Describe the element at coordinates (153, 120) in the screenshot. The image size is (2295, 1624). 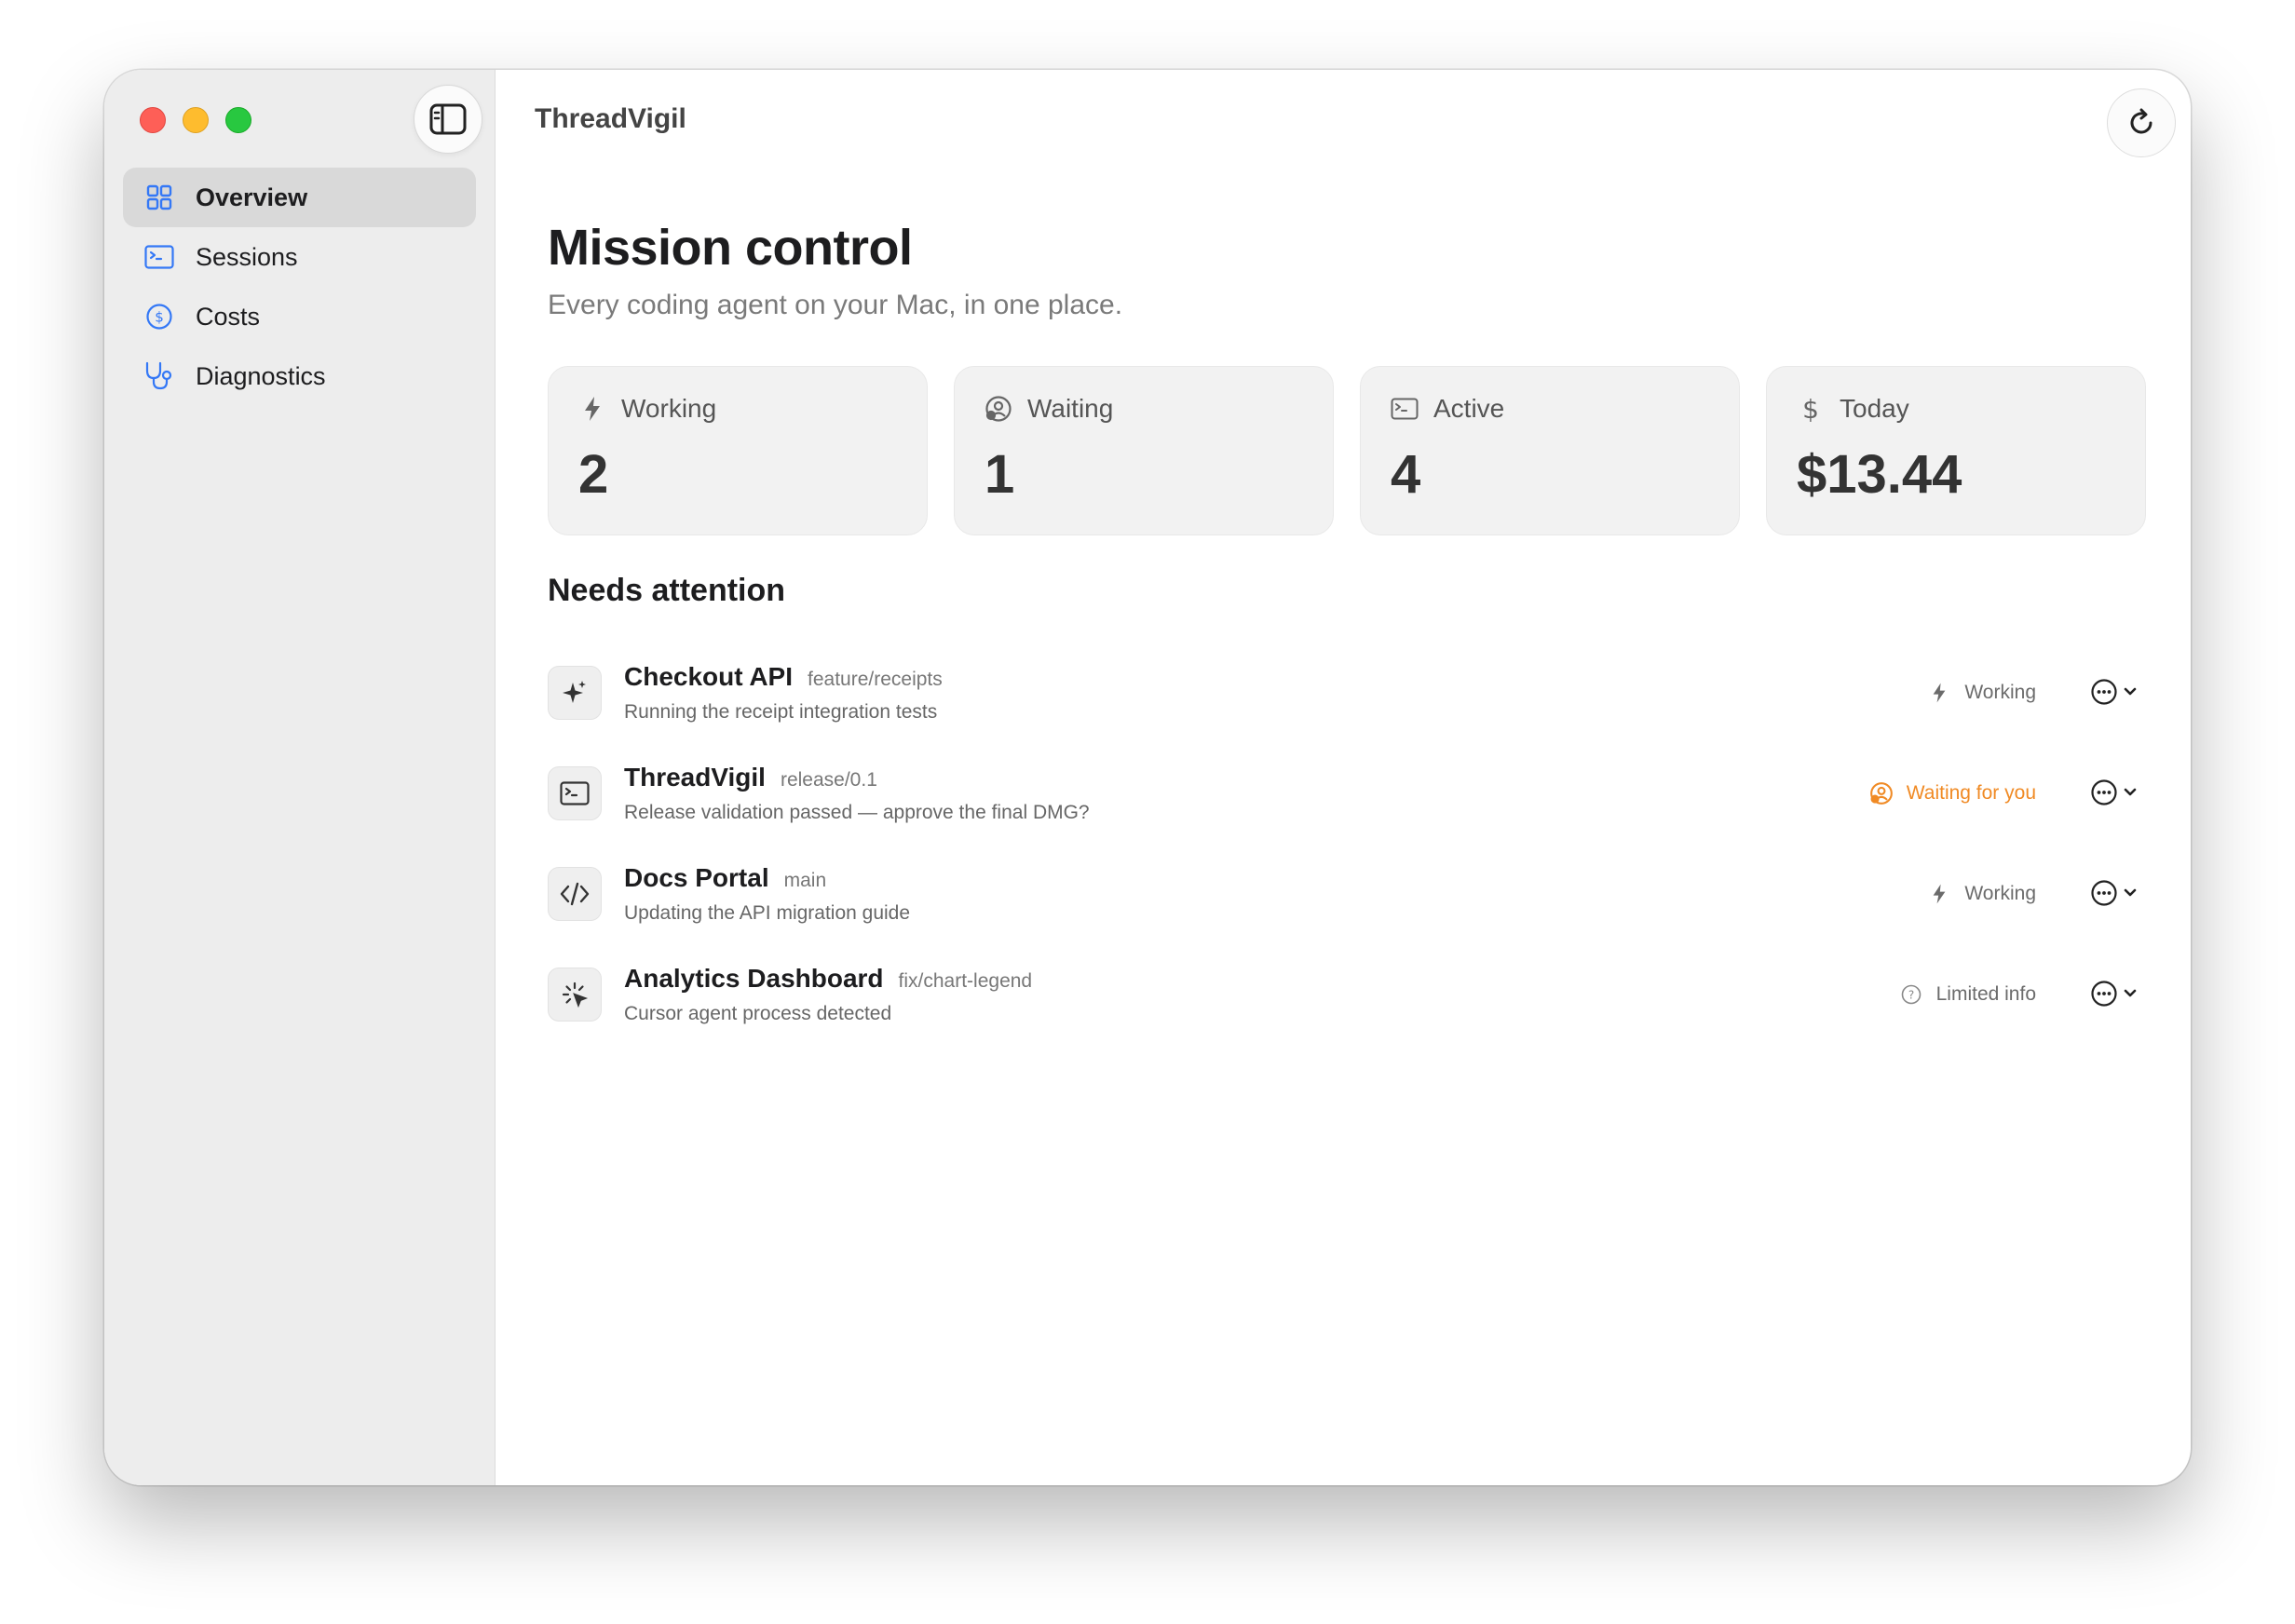
I see `close-window-button` at that location.